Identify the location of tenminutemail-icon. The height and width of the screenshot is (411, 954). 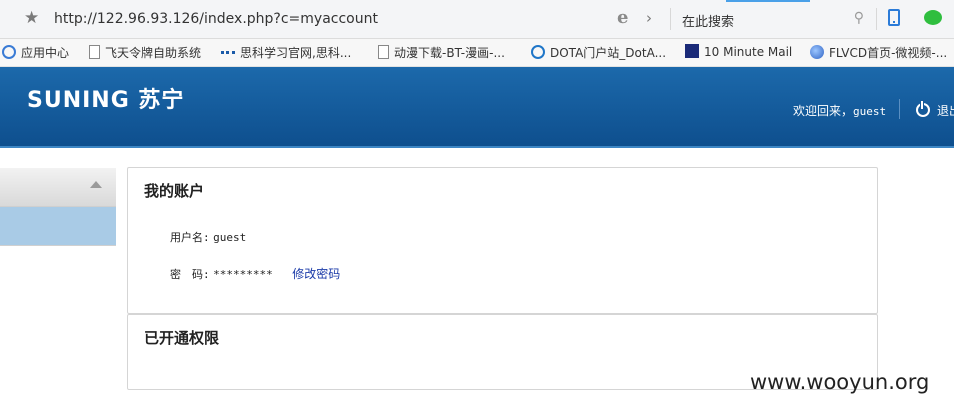
(692, 51).